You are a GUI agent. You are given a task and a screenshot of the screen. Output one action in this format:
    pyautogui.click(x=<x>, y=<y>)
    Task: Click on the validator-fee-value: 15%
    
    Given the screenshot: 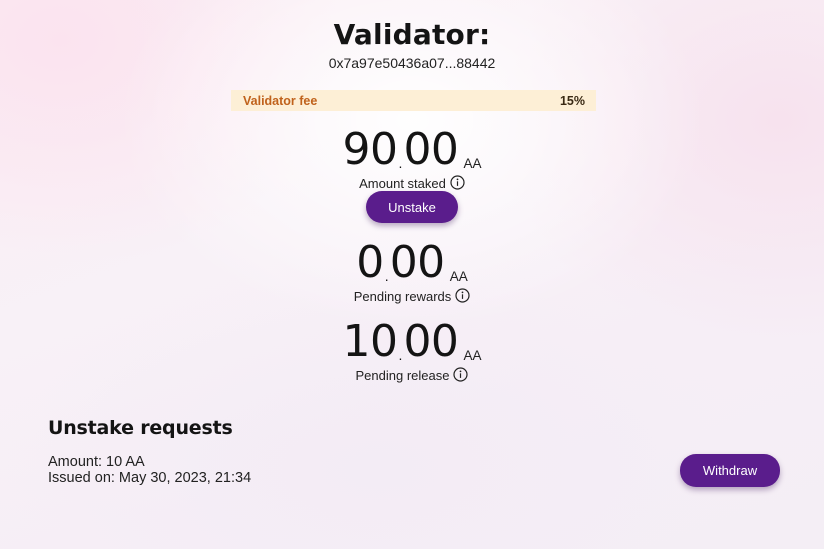 What is the action you would take?
    pyautogui.click(x=572, y=100)
    